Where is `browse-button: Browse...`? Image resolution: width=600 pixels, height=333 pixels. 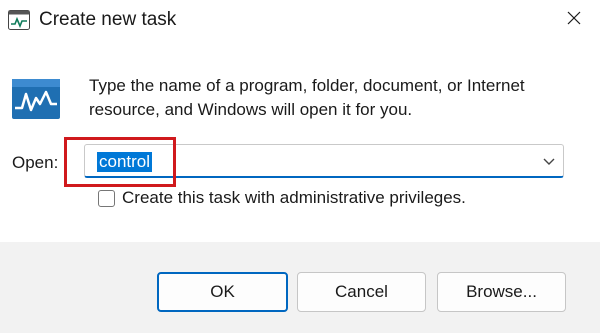
browse-button: Browse... is located at coordinates (501, 292).